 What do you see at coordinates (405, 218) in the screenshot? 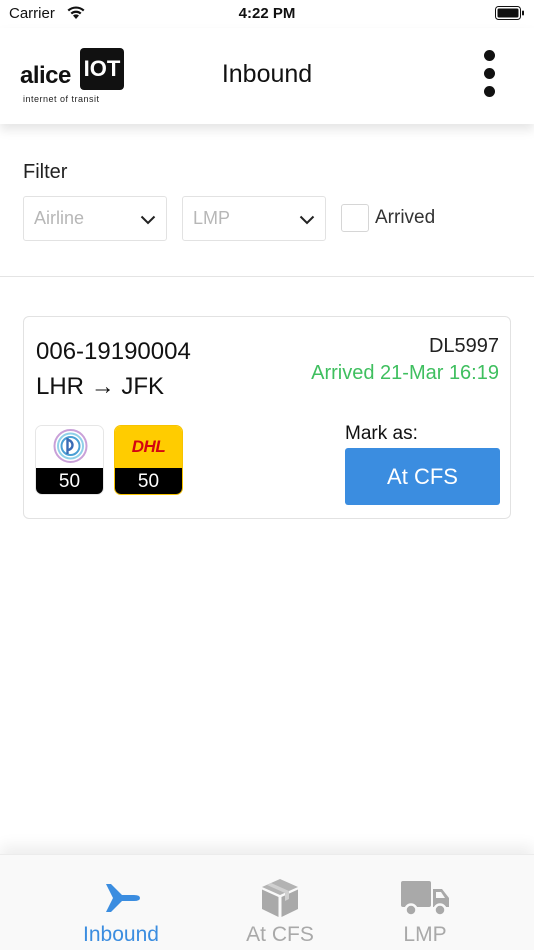
I see `arrived-checkbox-label: Arrived` at bounding box center [405, 218].